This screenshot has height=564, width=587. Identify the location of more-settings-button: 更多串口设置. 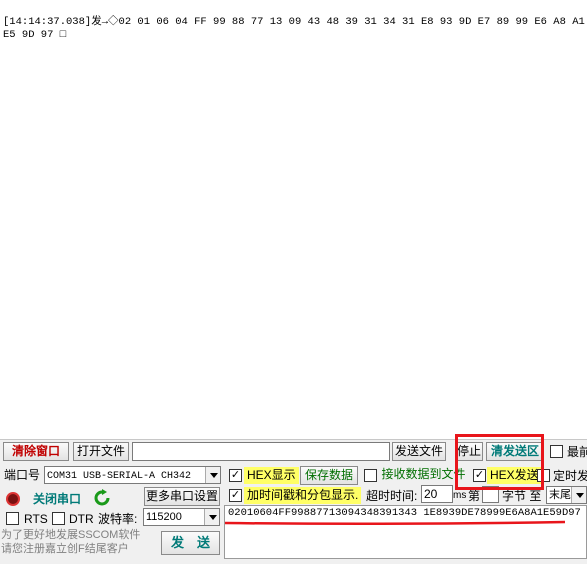
(182, 496).